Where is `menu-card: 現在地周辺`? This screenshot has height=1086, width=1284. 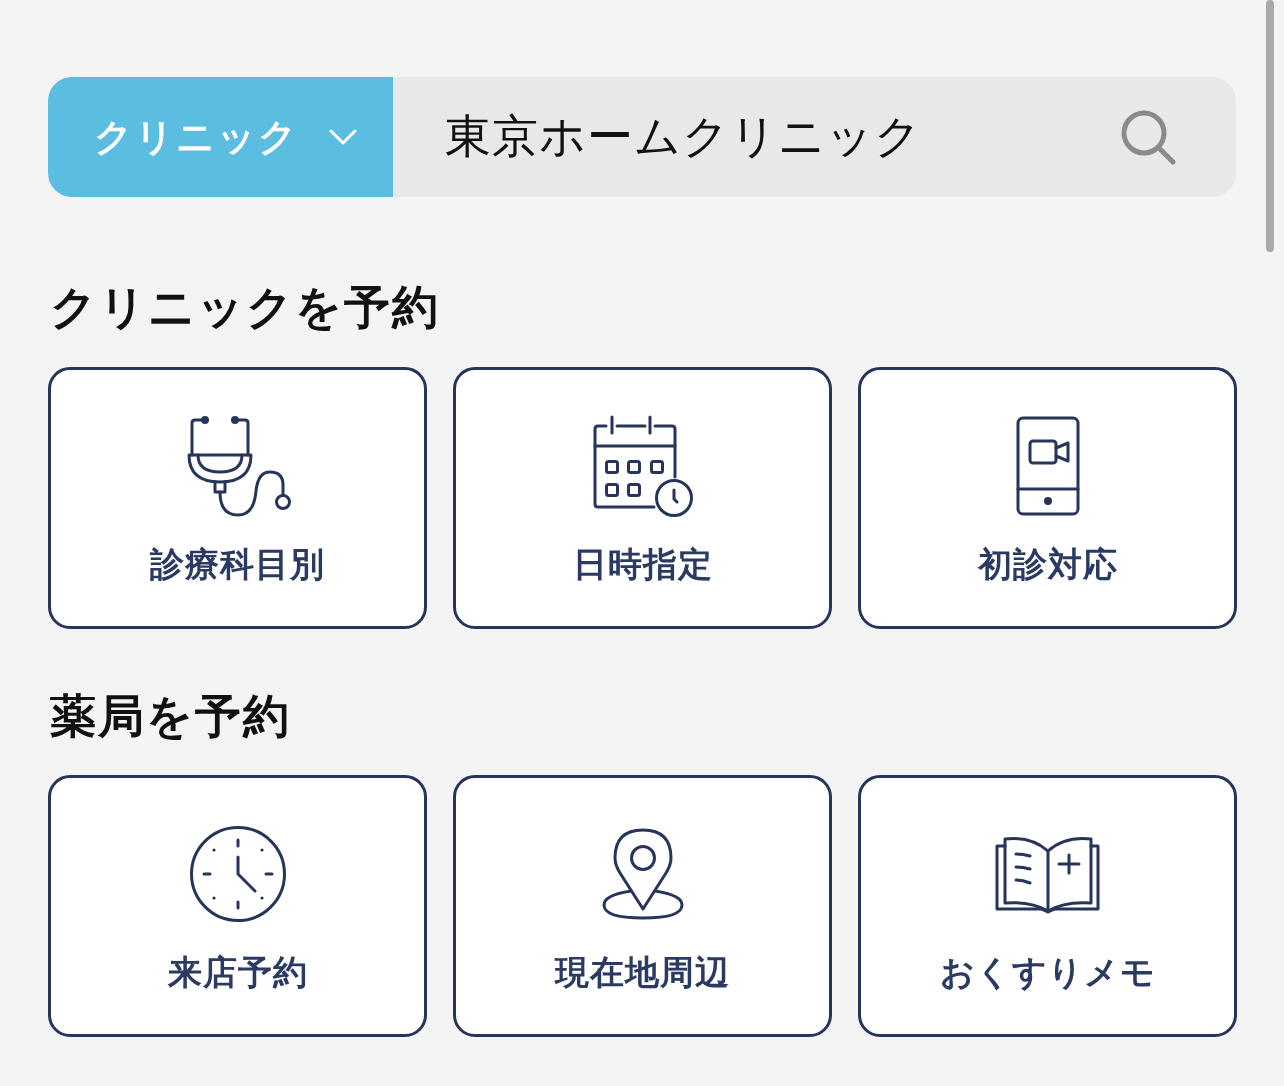
menu-card: 現在地周辺 is located at coordinates (642, 906).